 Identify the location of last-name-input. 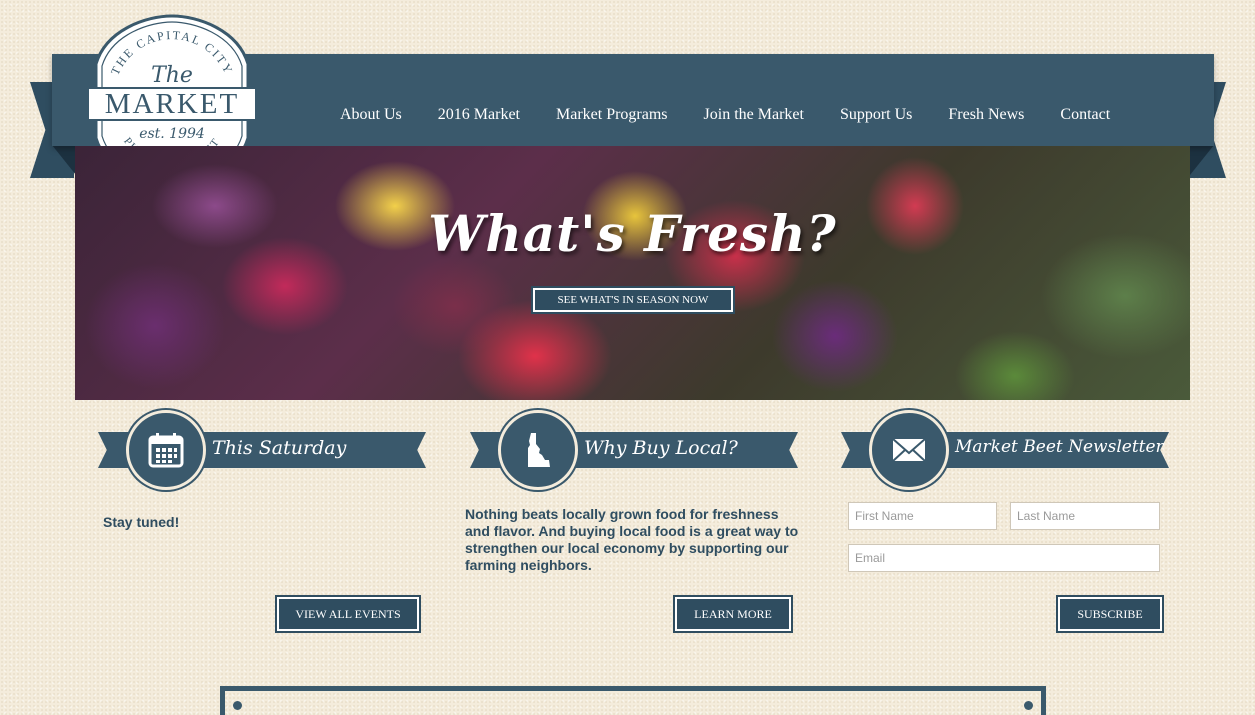
(1085, 516).